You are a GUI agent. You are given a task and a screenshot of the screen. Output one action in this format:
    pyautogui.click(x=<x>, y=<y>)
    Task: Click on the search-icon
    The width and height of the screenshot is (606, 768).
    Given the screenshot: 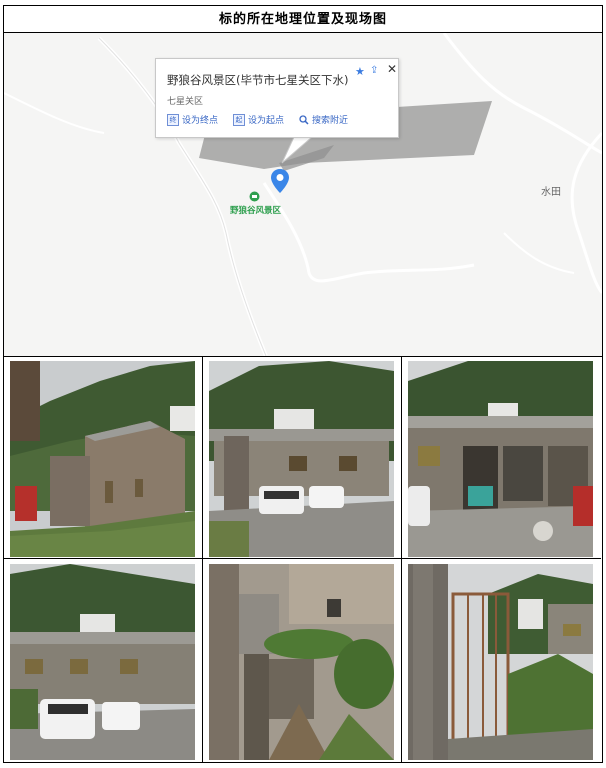 What is the action you would take?
    pyautogui.click(x=304, y=119)
    